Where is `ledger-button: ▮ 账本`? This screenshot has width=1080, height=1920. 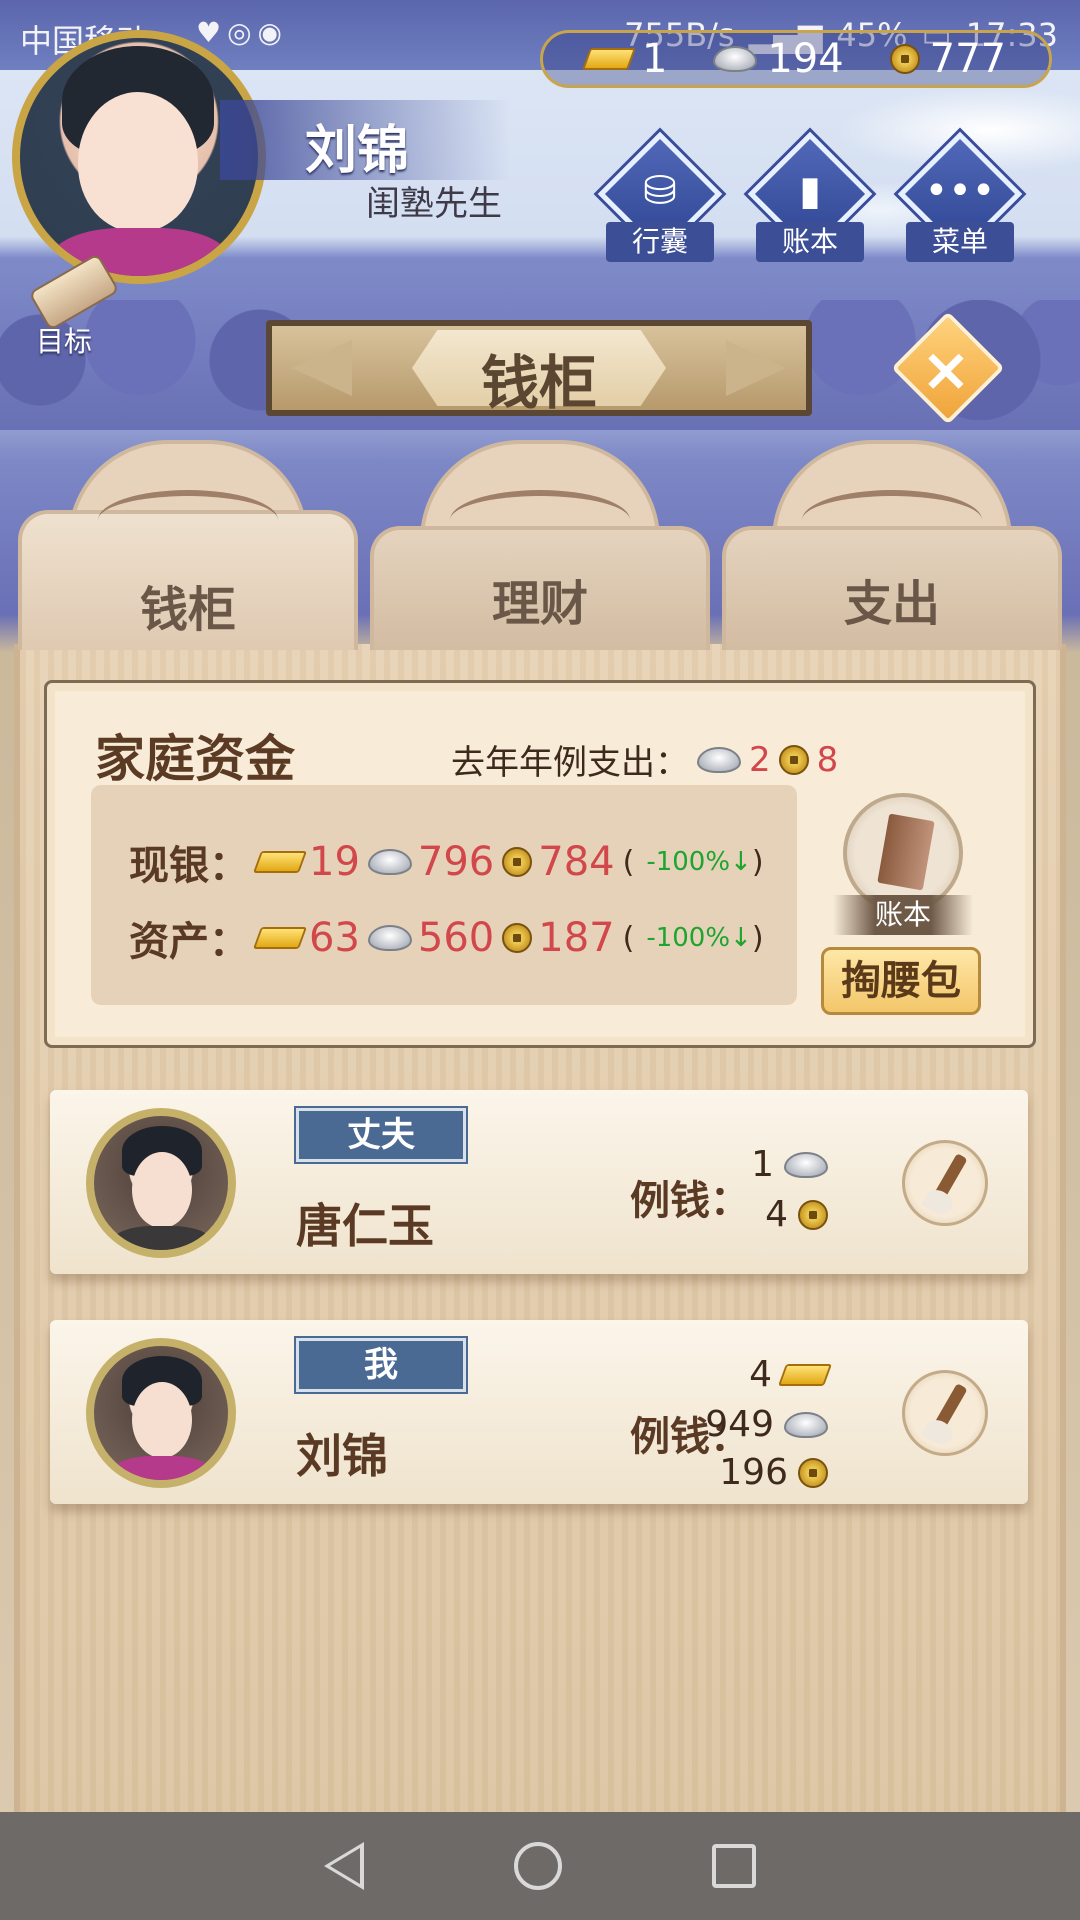
ledger-button: ▮ 账本 is located at coordinates (810, 196).